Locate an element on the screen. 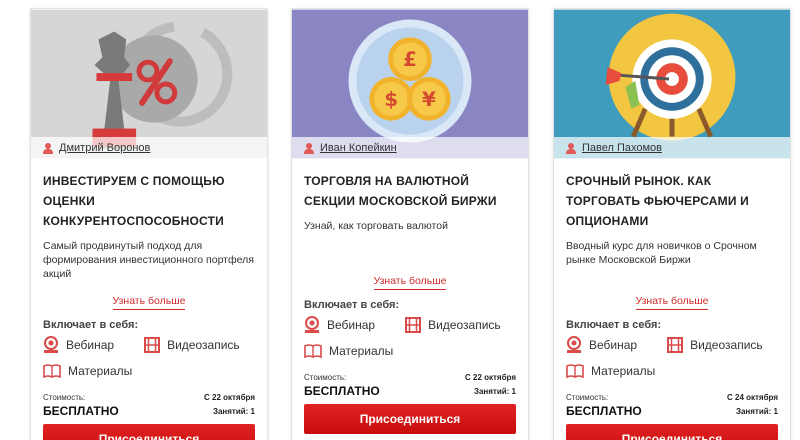 The width and height of the screenshot is (800, 440). author-bar: Павел Пахомов is located at coordinates (672, 148).